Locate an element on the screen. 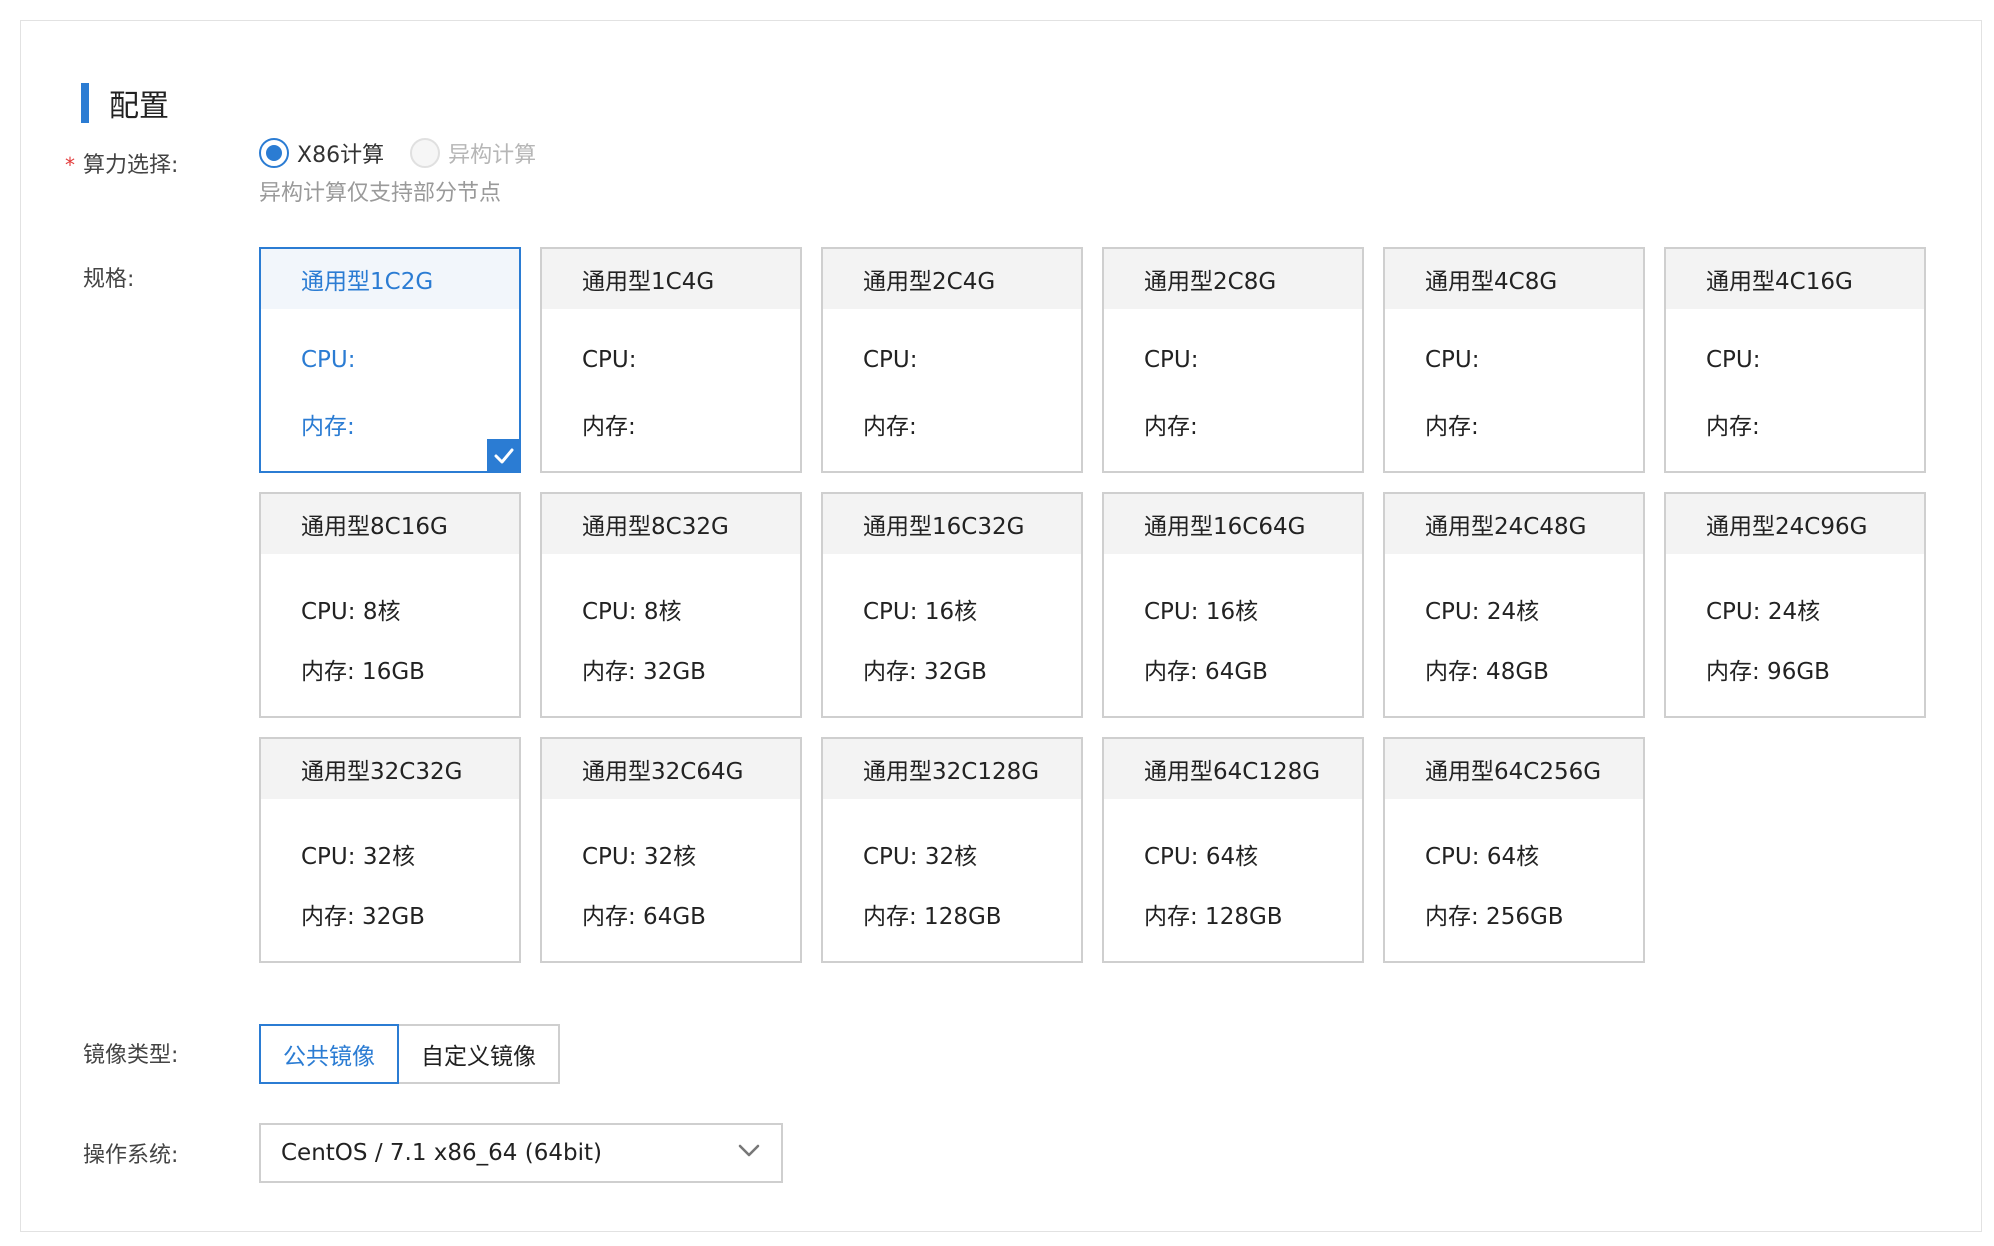 This screenshot has width=1994, height=1246. spec-card: 通用型32C128G CPU: 32核 内存: 128GB is located at coordinates (952, 850).